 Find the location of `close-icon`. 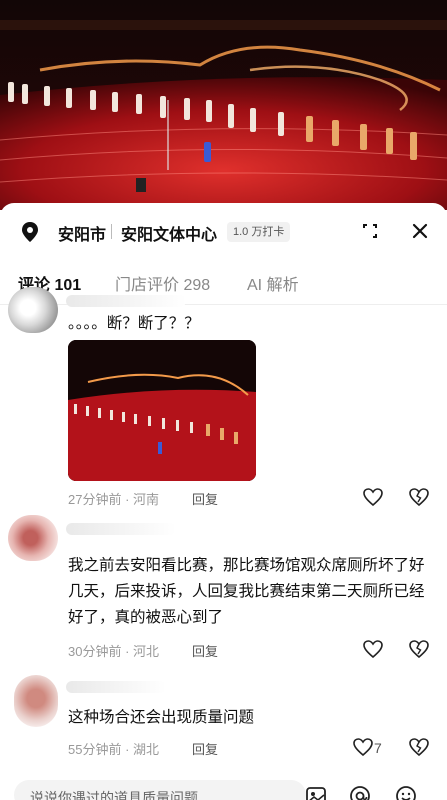

close-icon is located at coordinates (420, 231).